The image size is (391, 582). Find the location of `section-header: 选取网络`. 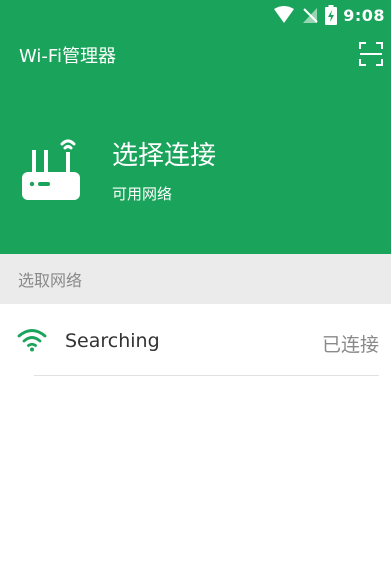

section-header: 选取网络 is located at coordinates (195, 279).